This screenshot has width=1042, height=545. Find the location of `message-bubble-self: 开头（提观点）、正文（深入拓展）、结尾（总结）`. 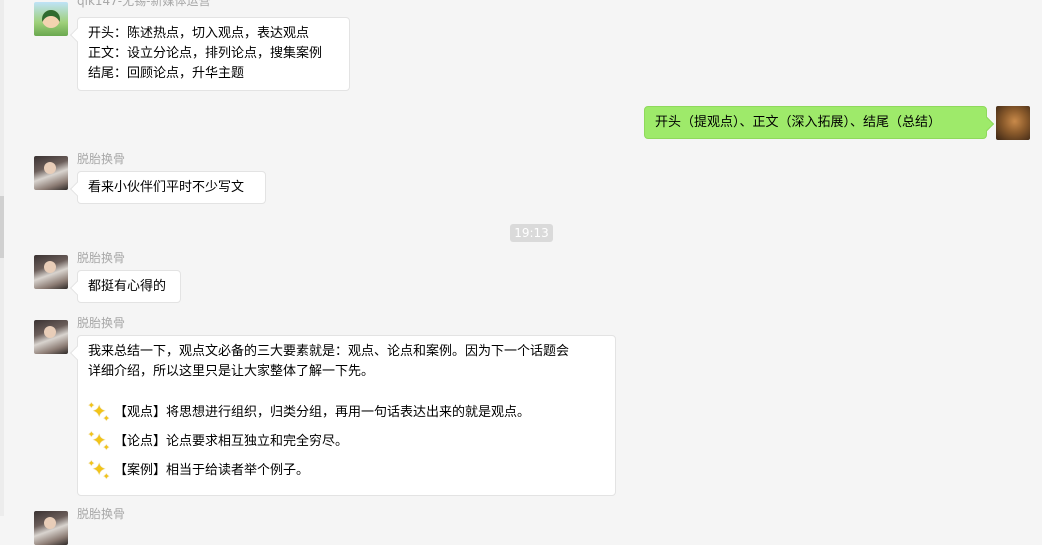

message-bubble-self: 开头（提观点）、正文（深入拓展）、结尾（总结） is located at coordinates (815, 122).